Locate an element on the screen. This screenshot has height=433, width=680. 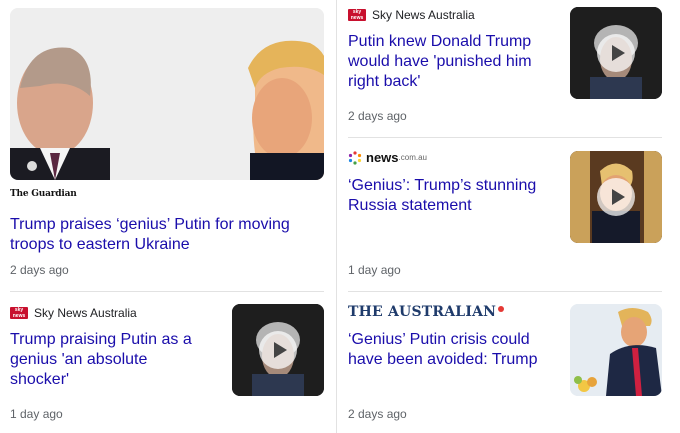
source-suffix: .com.au is located at coordinates (412, 157).